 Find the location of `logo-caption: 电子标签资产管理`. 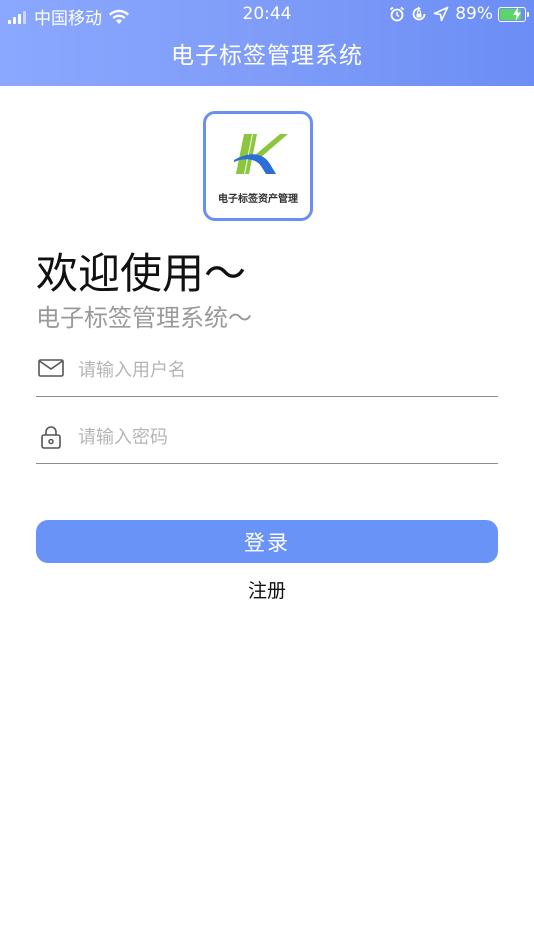

logo-caption: 电子标签资产管理 is located at coordinates (258, 199).